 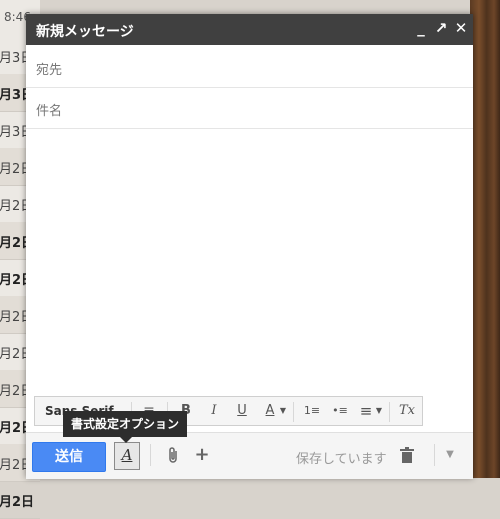 I want to click on inbox-row: 月2日, so click(x=20, y=500).